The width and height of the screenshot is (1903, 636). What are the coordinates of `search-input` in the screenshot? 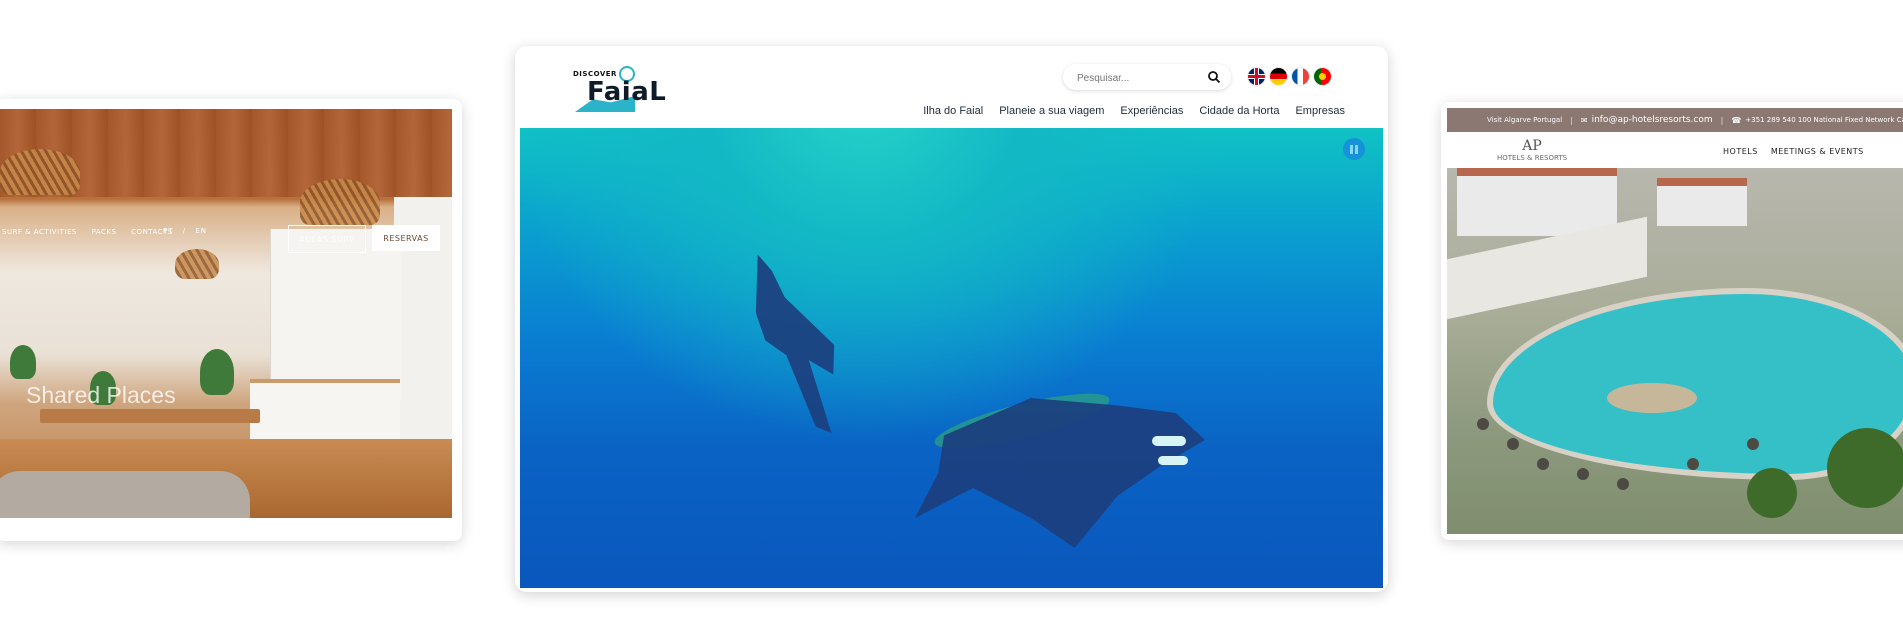 It's located at (1137, 78).